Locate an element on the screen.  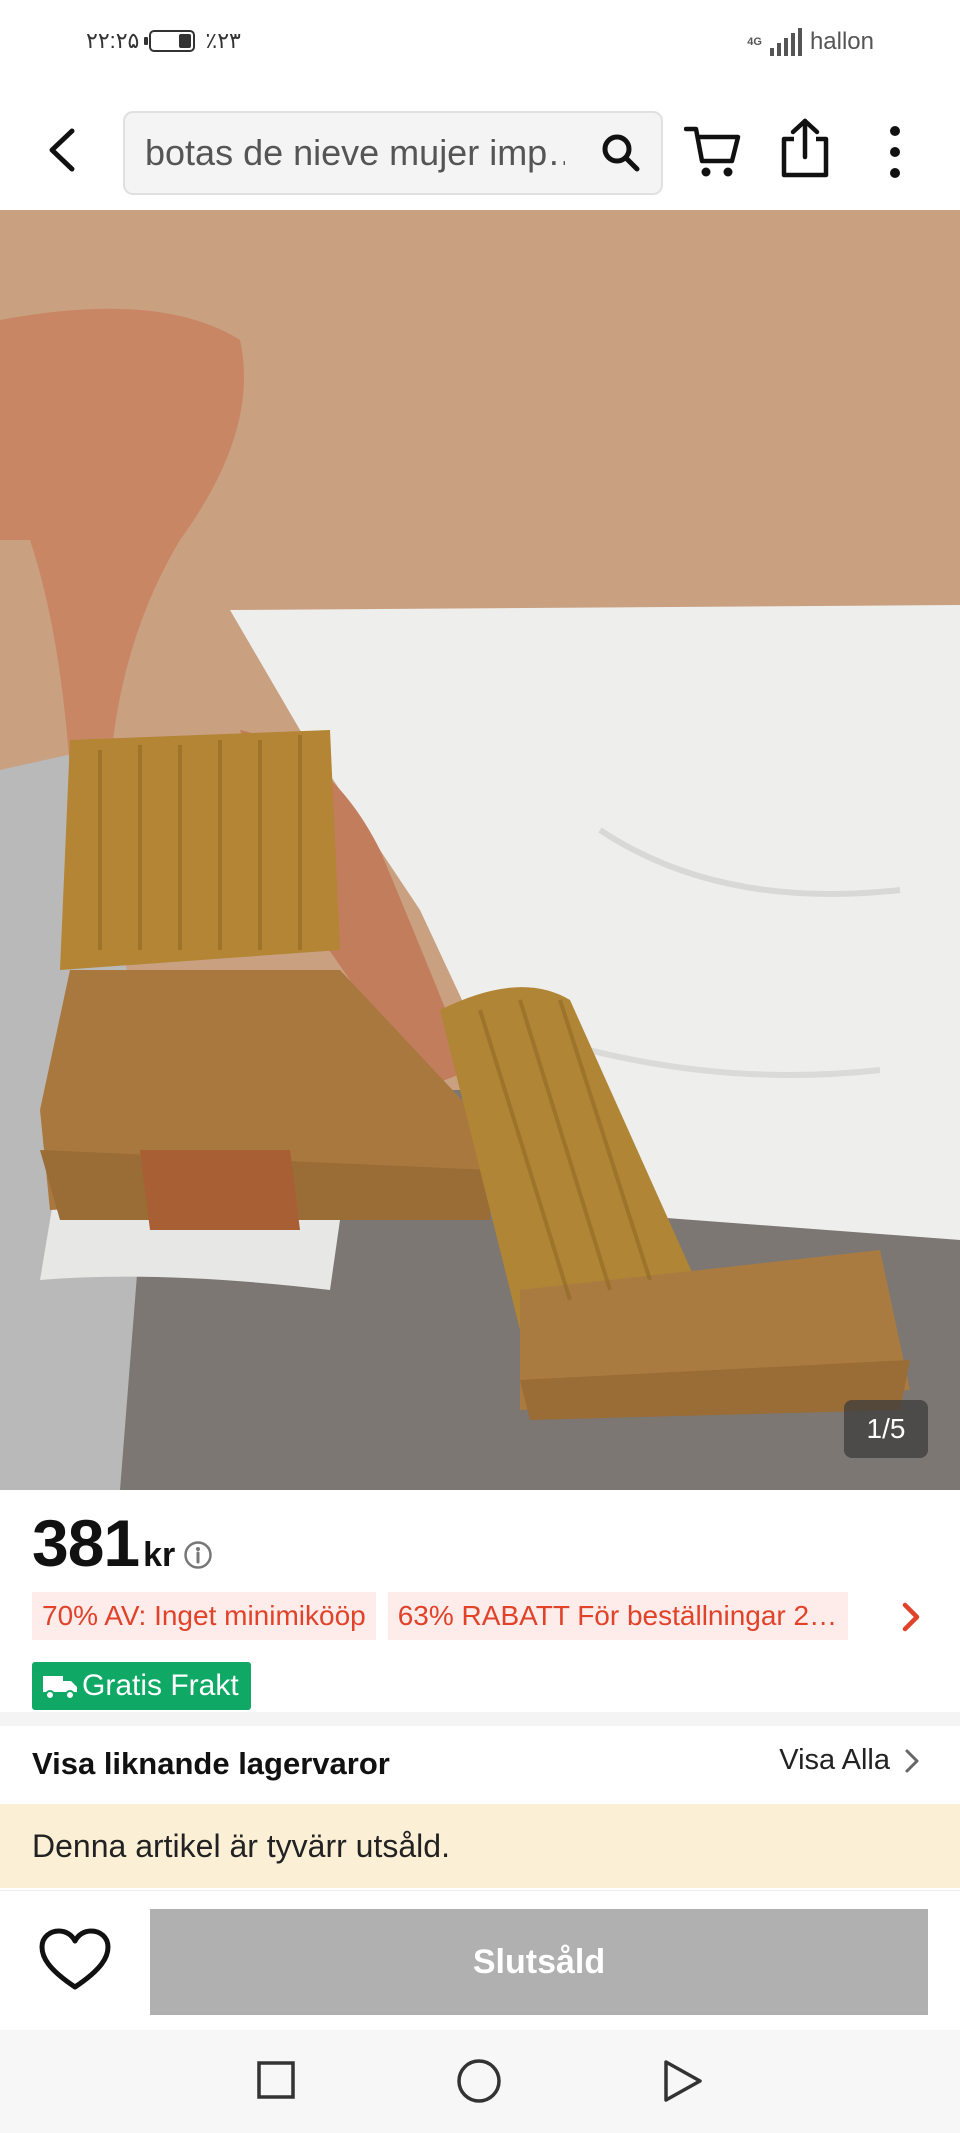
home-icon is located at coordinates (479, 2081).